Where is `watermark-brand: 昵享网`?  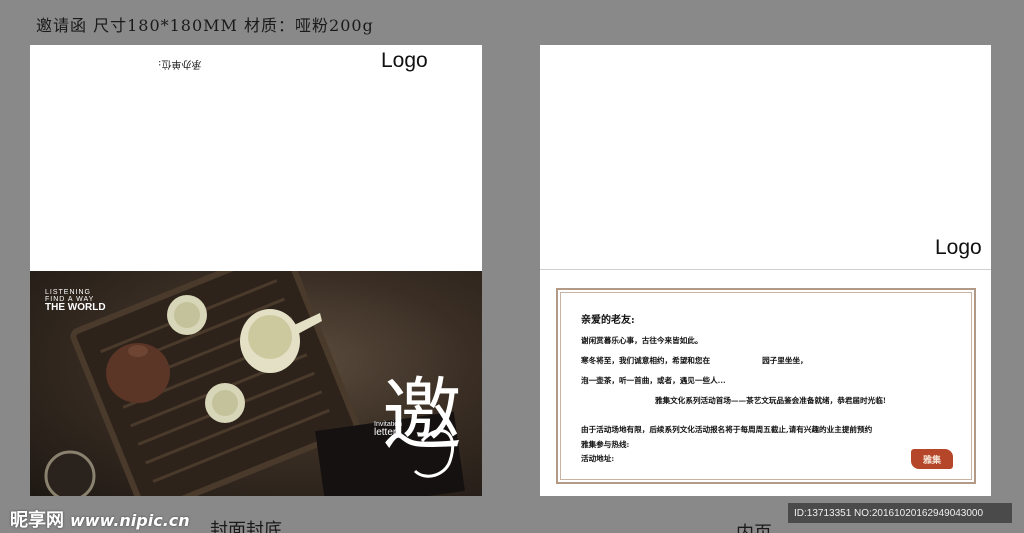
watermark-brand: 昵享网 is located at coordinates (37, 520).